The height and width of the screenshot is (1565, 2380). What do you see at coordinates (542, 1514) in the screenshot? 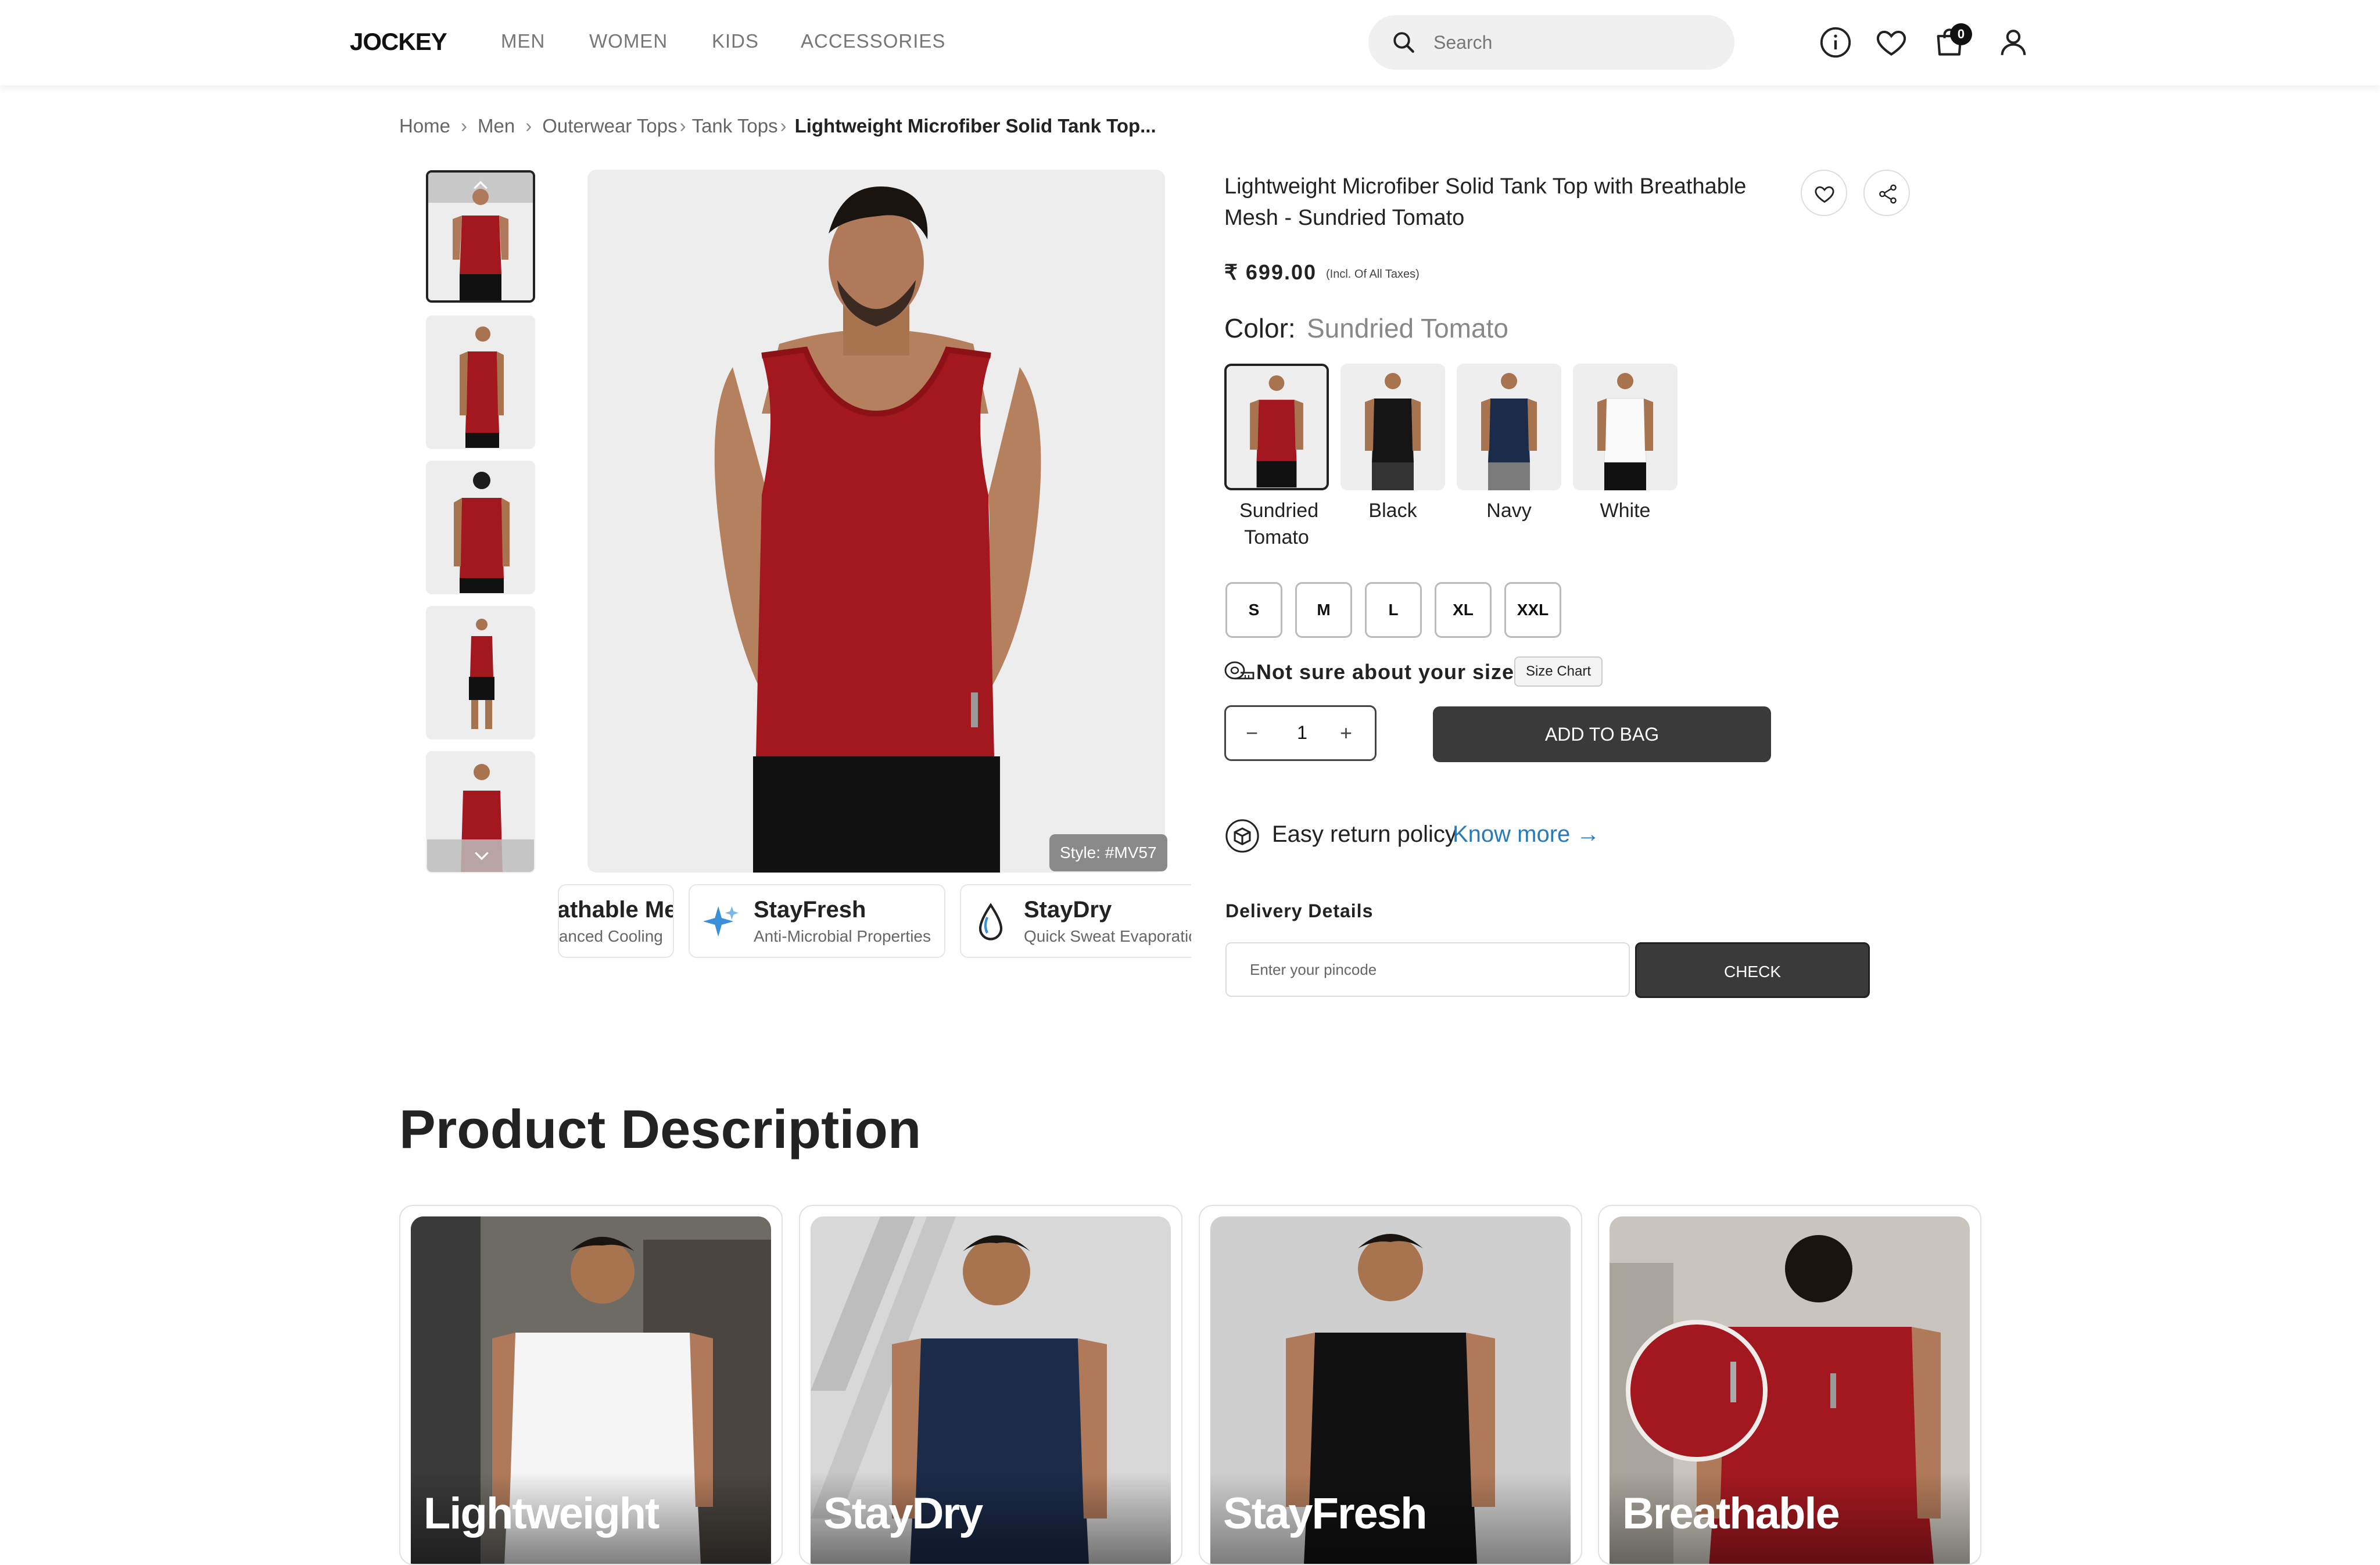
I see `card-title: Lightweight` at bounding box center [542, 1514].